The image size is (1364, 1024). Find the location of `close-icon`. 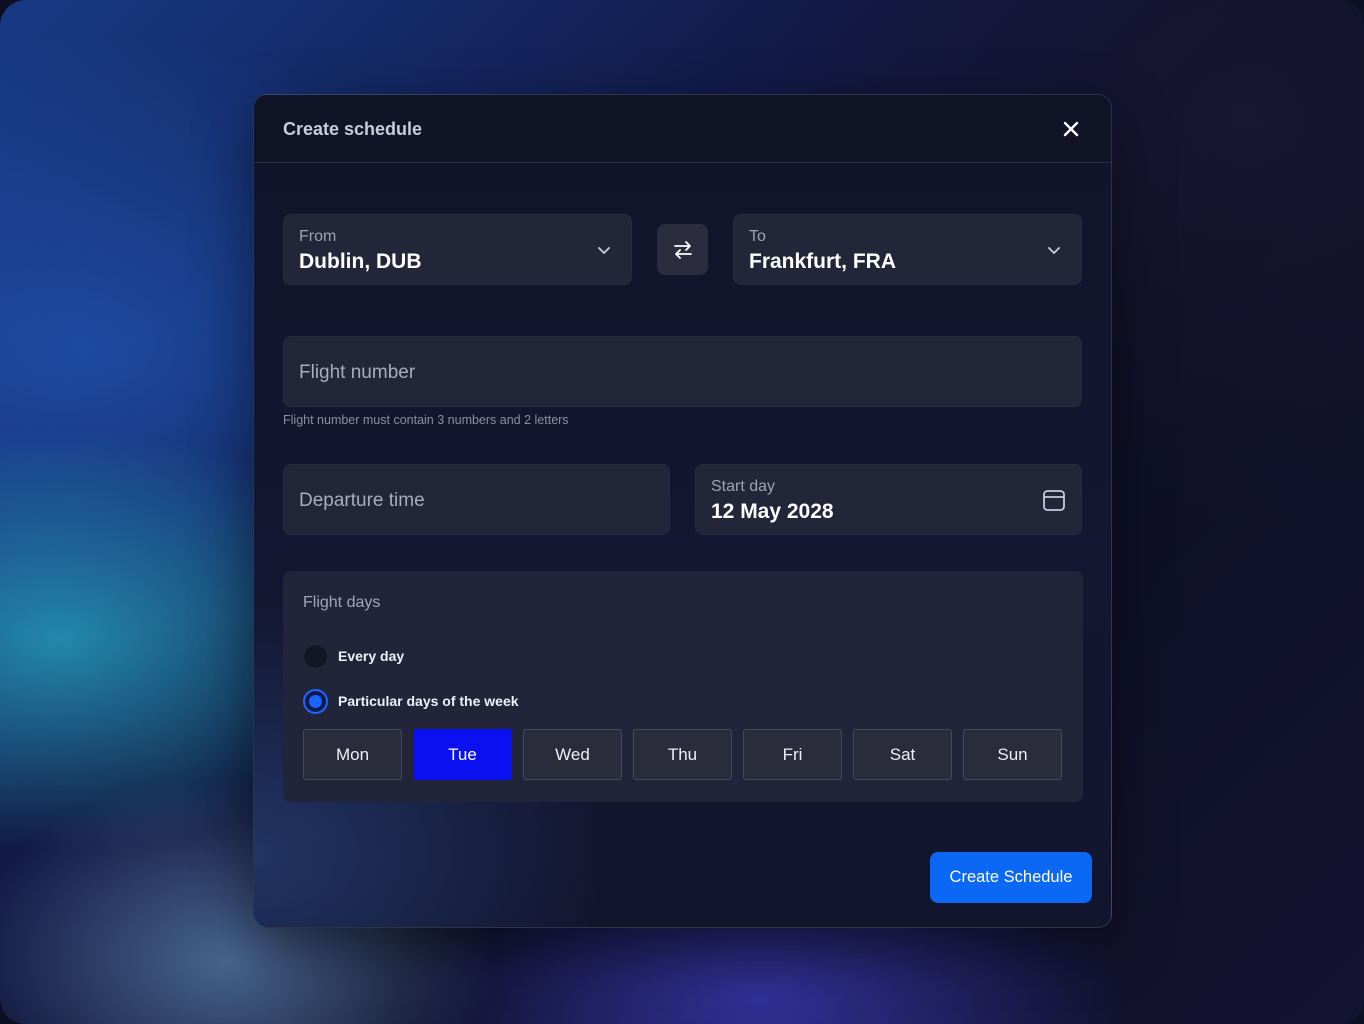

close-icon is located at coordinates (1071, 129).